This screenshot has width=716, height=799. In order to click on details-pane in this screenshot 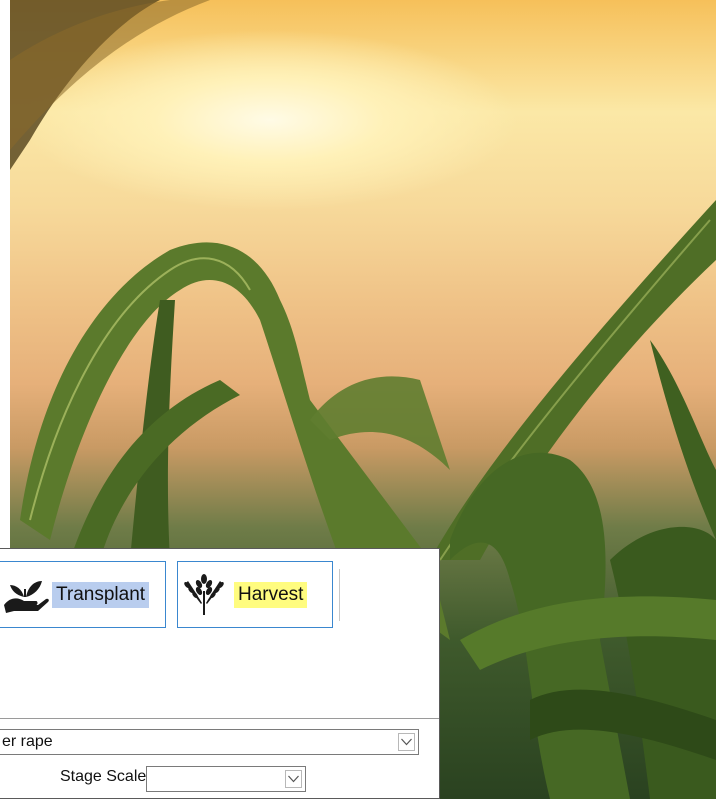, I will do `click(219, 676)`.